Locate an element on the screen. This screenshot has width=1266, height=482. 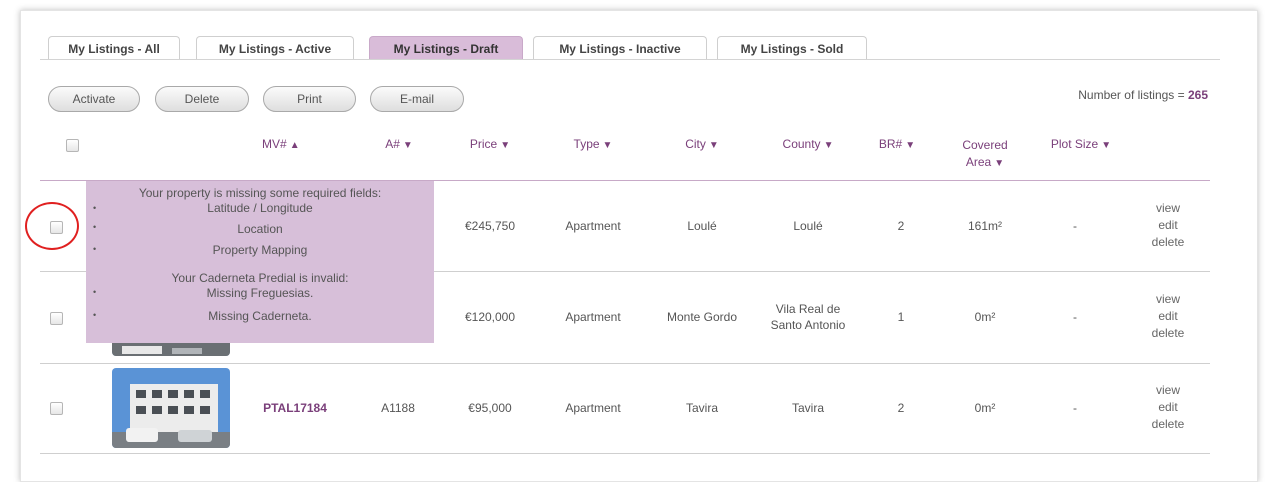
tabs-divider is located at coordinates (630, 59).